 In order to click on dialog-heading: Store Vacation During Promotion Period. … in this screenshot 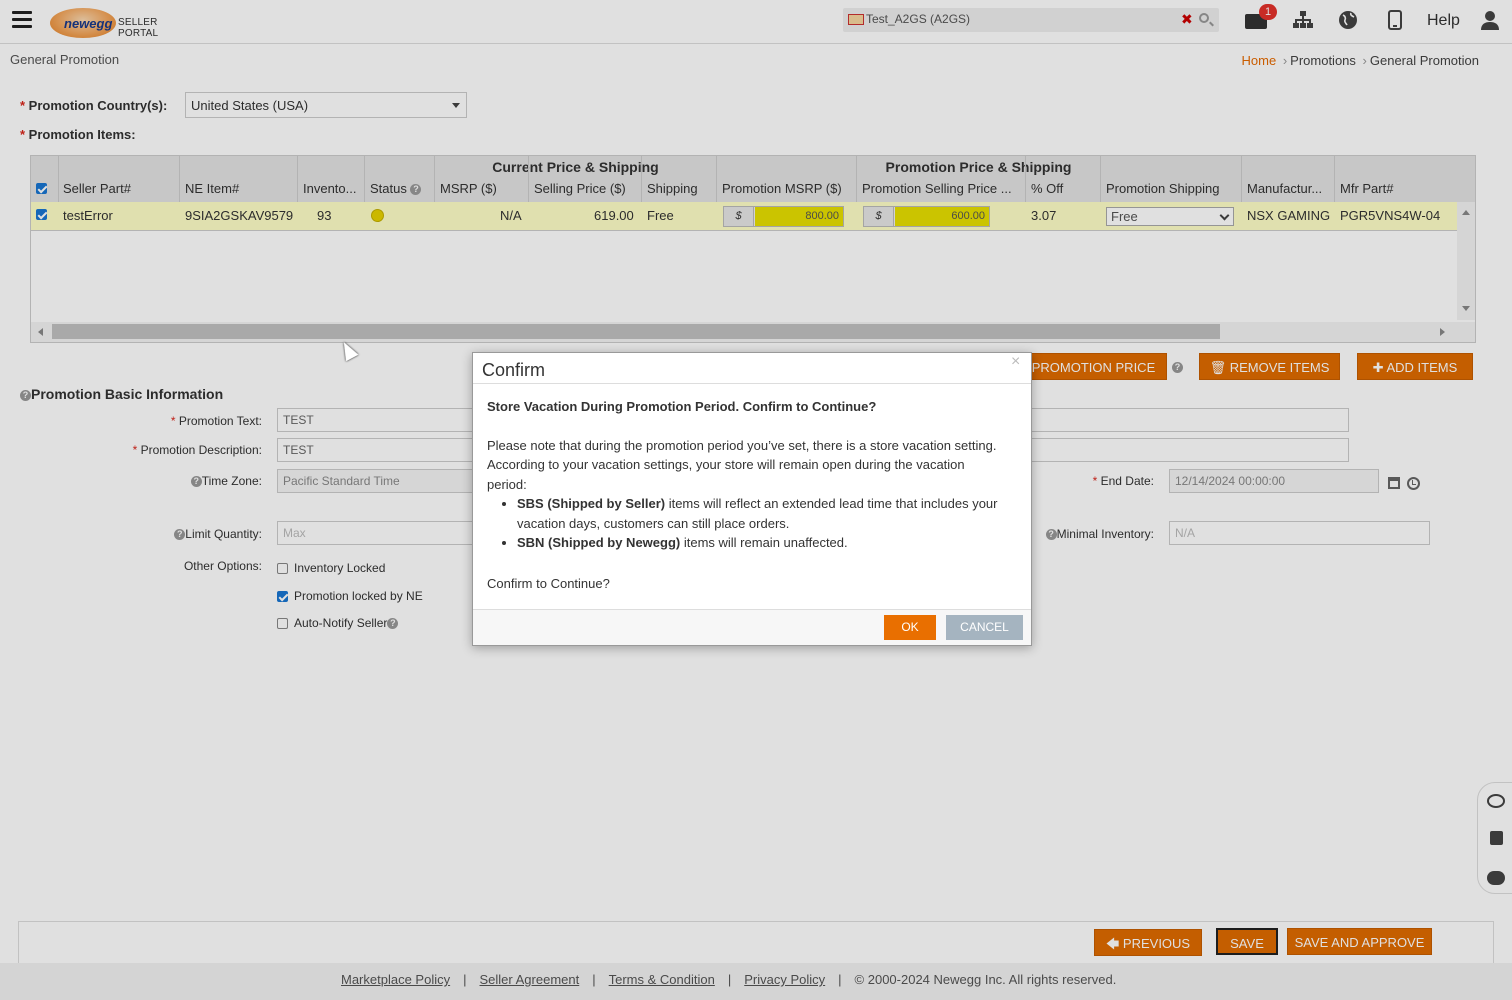, I will do `click(682, 406)`.